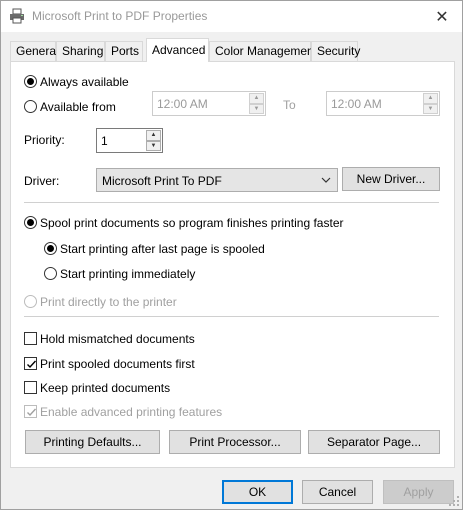  I want to click on print-spooled-first-checkbox, so click(30, 363).